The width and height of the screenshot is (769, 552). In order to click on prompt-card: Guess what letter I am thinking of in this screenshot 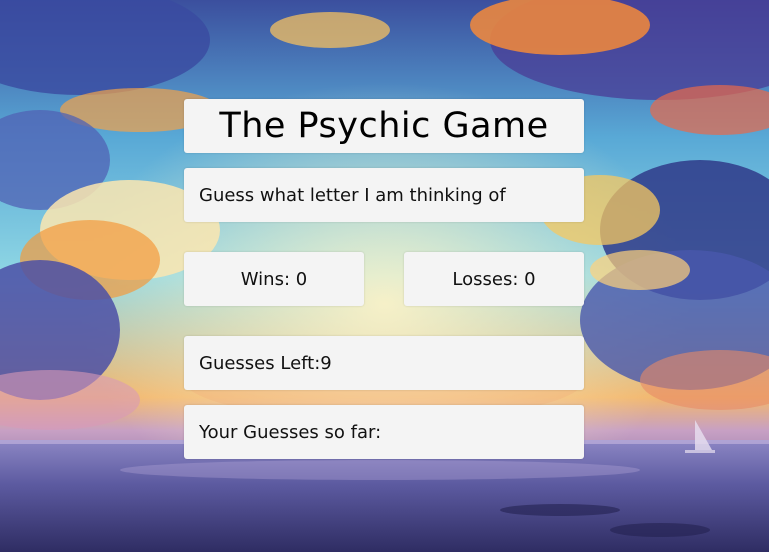, I will do `click(384, 195)`.